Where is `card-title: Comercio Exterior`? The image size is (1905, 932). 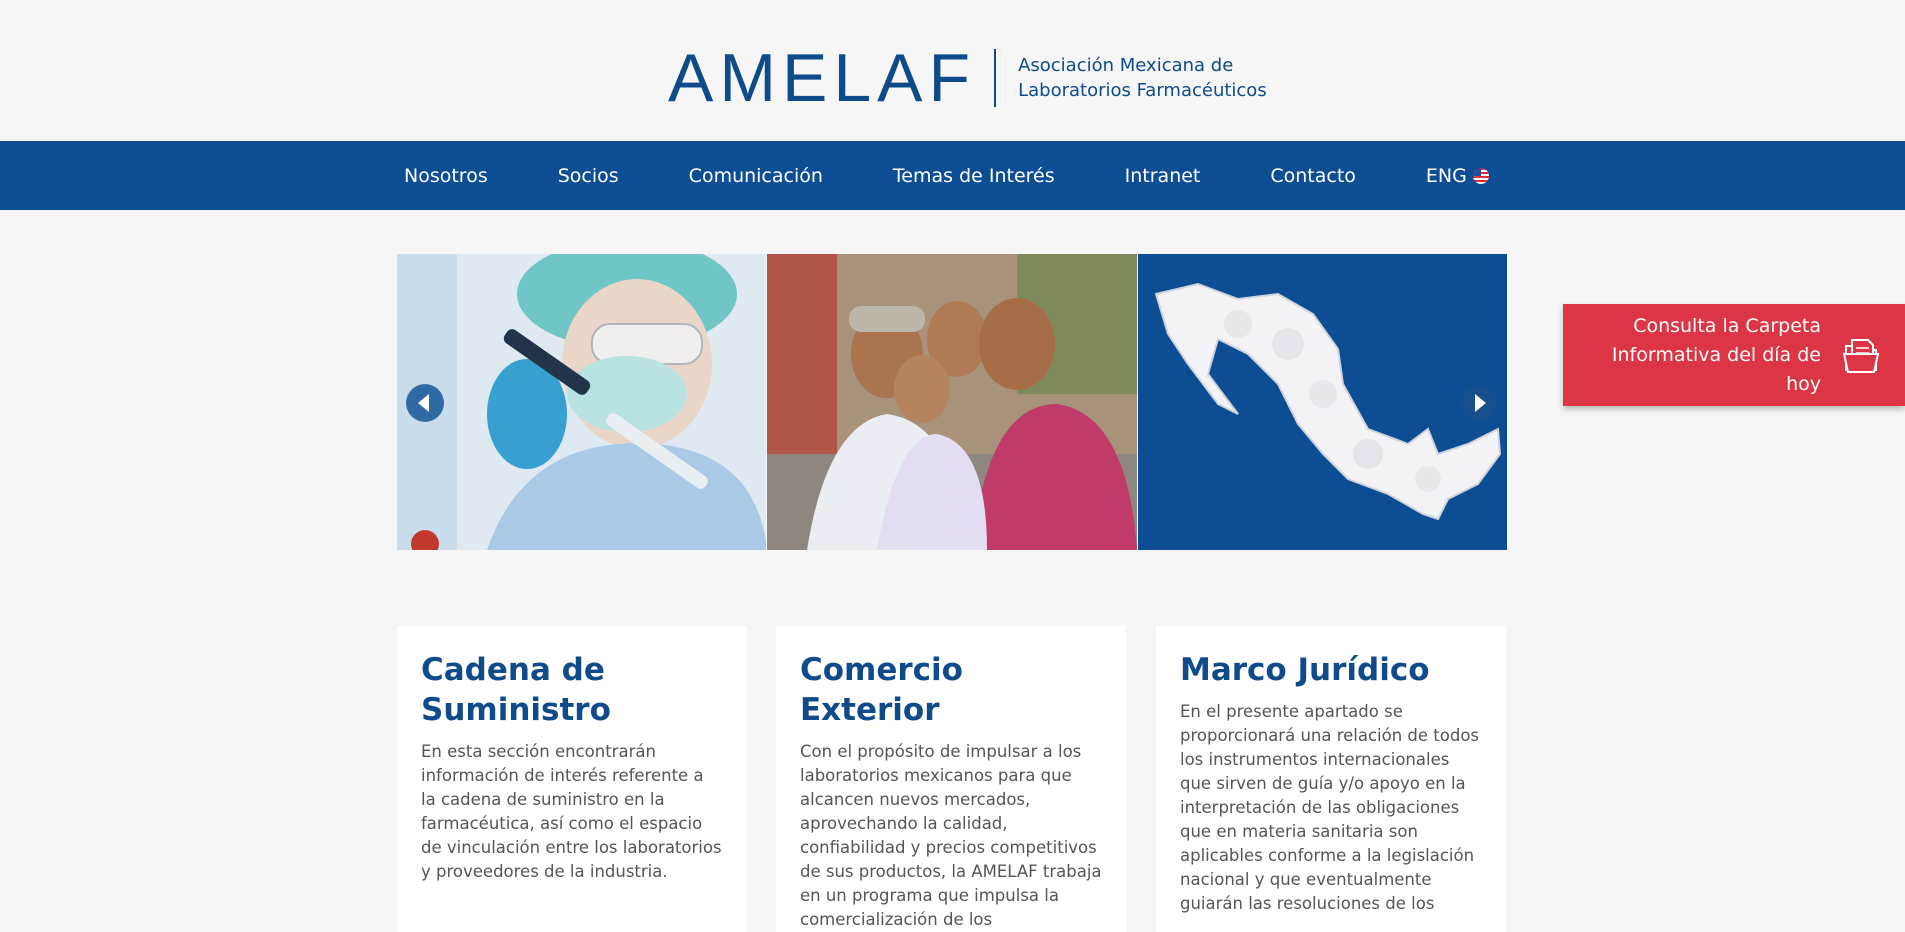
card-title: Comercio Exterior is located at coordinates (881, 690).